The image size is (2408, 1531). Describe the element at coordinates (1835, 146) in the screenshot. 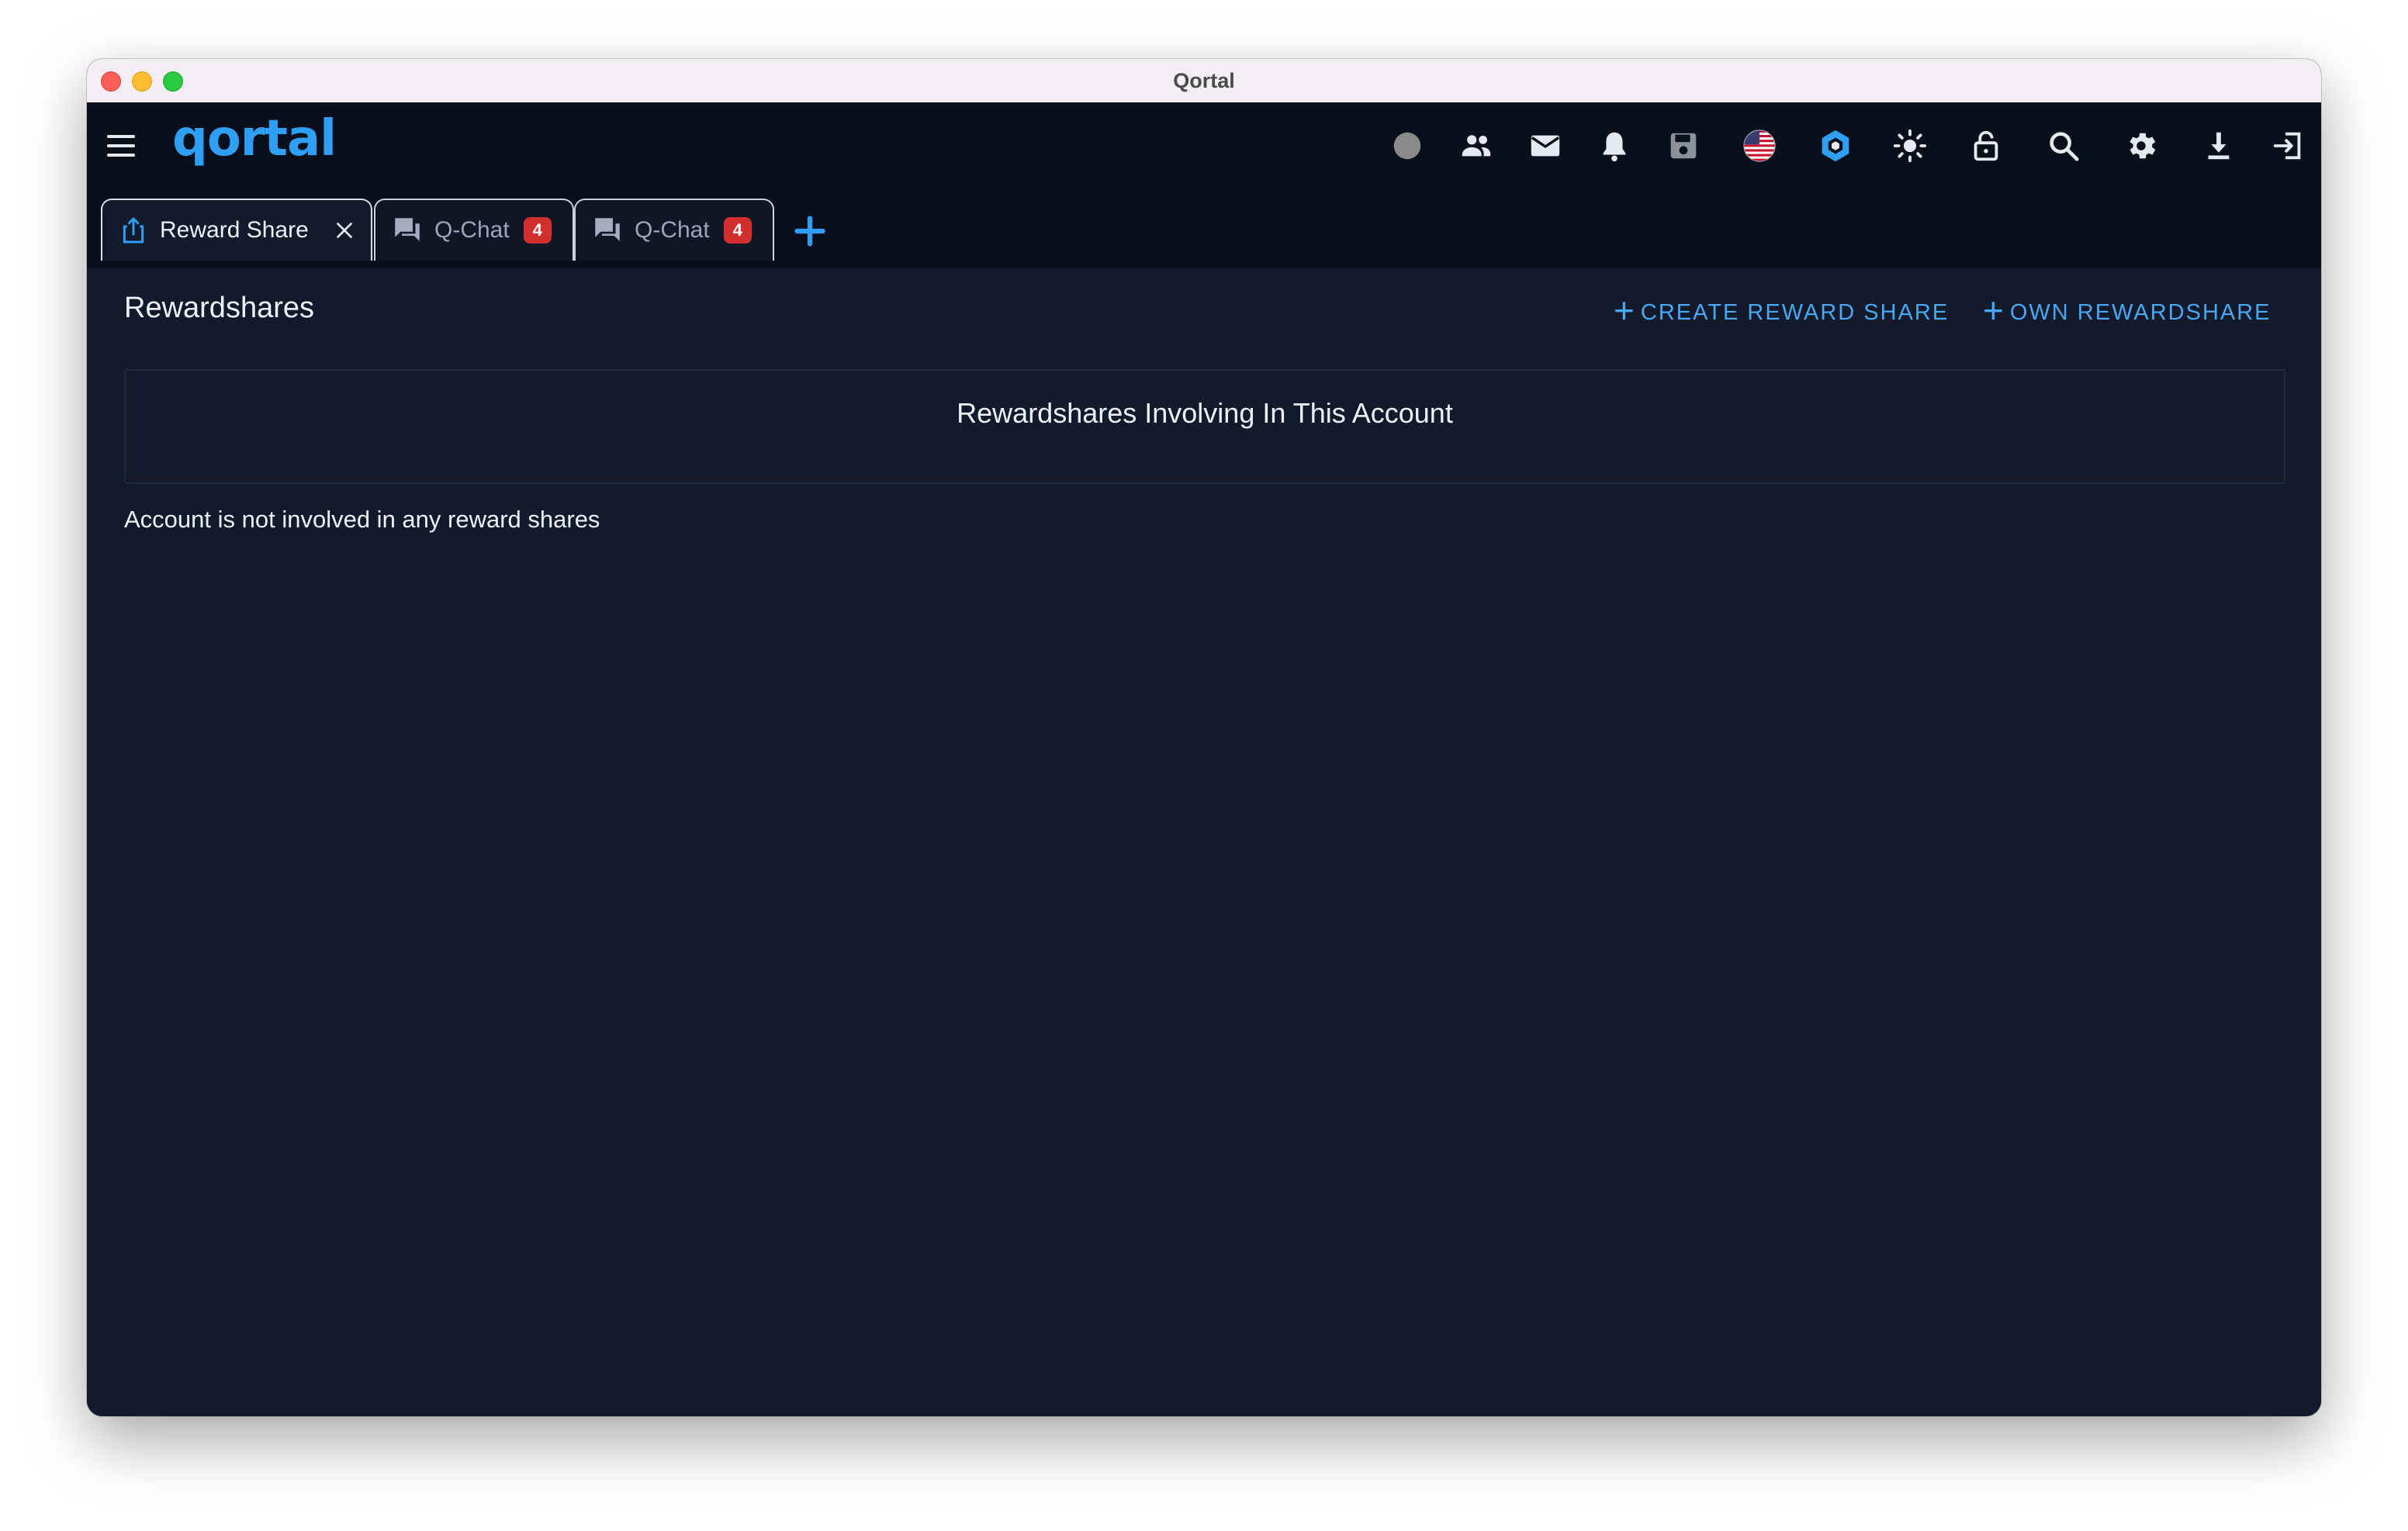

I see `qortal-hex-icon` at that location.